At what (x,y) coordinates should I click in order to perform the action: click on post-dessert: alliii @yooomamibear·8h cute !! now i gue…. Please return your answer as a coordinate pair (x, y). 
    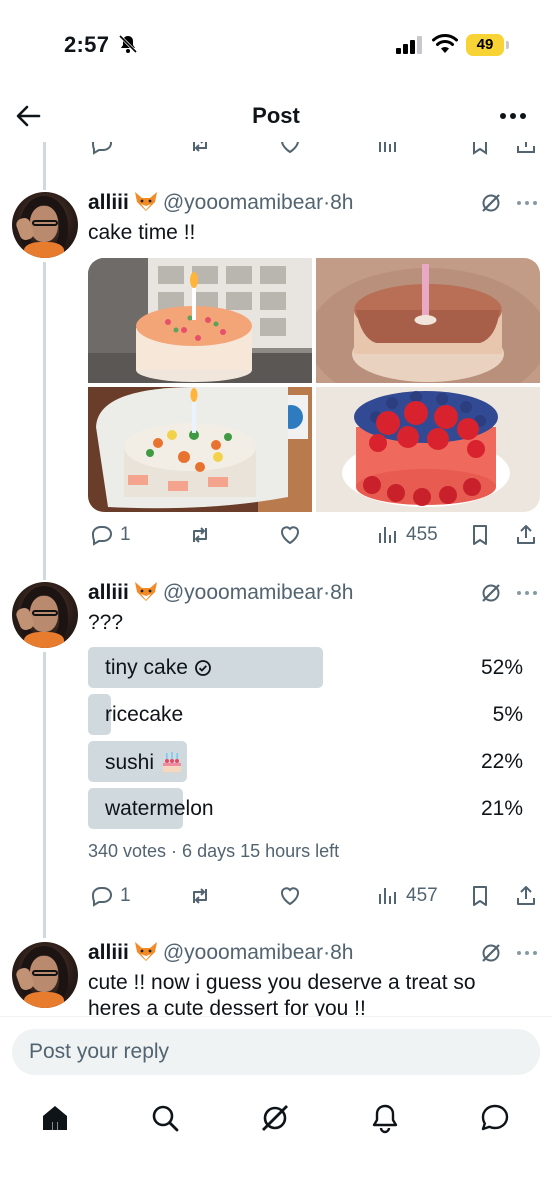
    Looking at the image, I should click on (276, 978).